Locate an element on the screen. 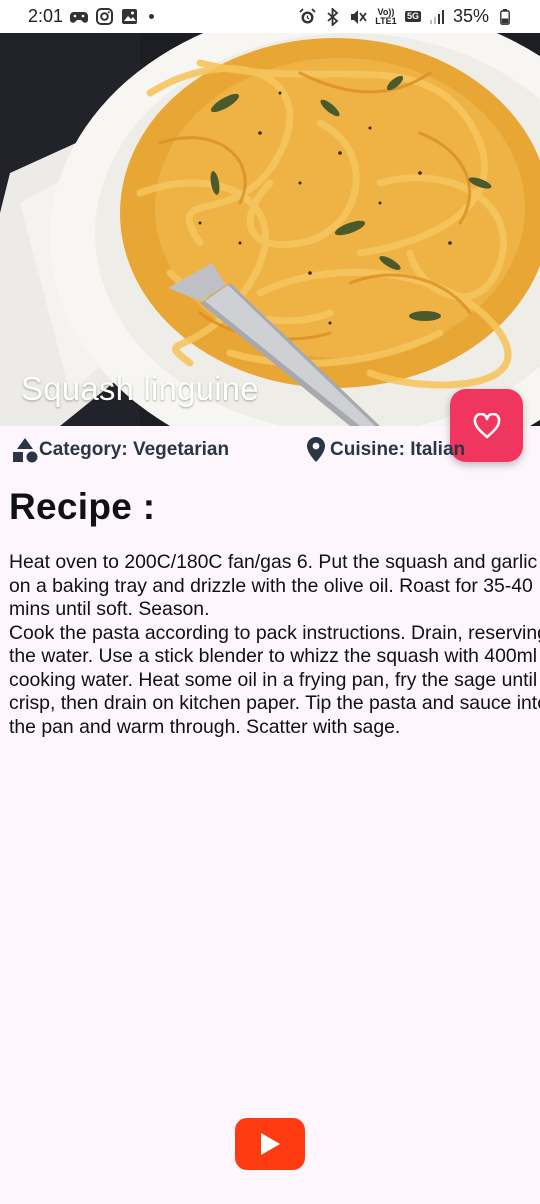  network-type-badge: 5G is located at coordinates (412, 16).